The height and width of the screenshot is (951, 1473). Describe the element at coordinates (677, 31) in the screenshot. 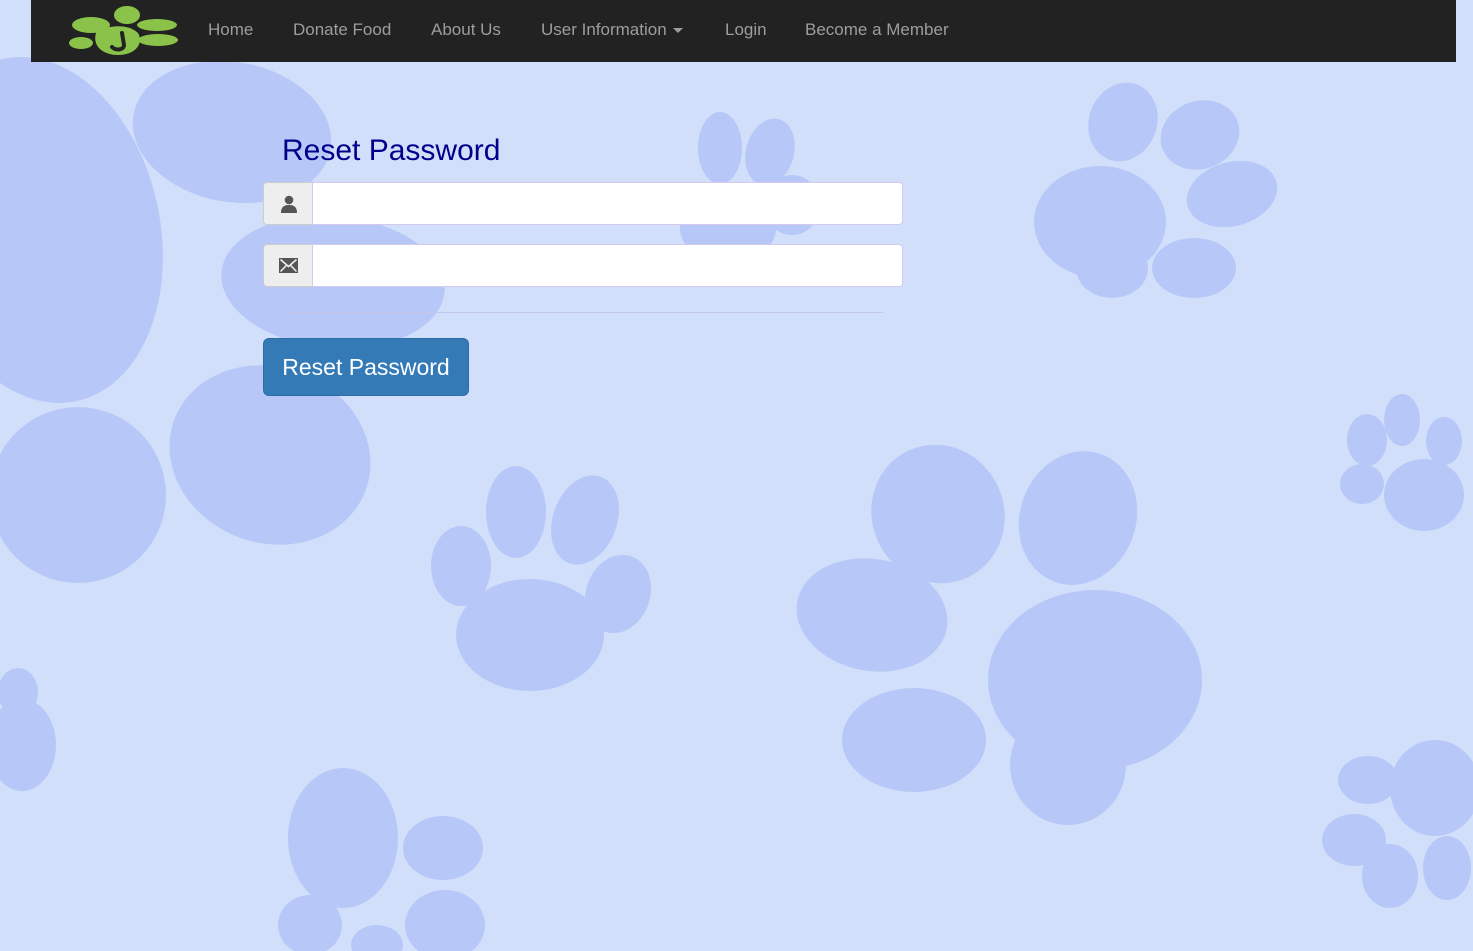

I see `caret-down-icon` at that location.